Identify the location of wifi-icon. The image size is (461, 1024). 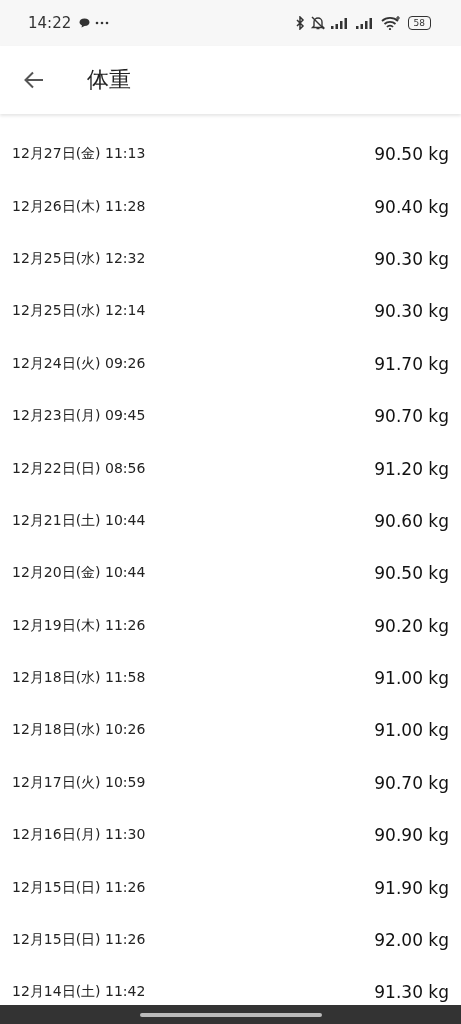
(390, 23).